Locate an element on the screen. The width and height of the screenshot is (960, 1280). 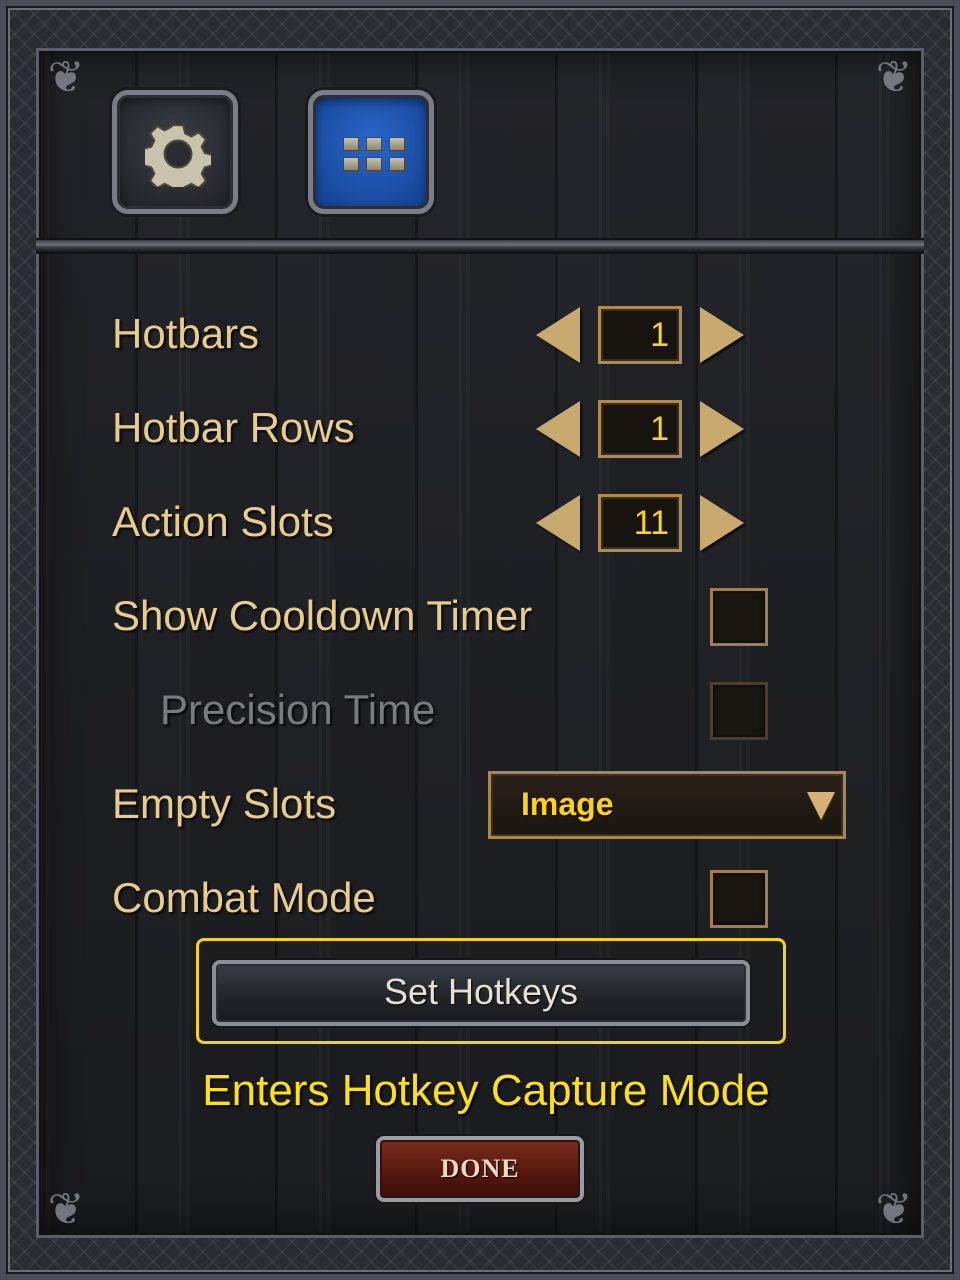
grid-icon is located at coordinates (374, 157).